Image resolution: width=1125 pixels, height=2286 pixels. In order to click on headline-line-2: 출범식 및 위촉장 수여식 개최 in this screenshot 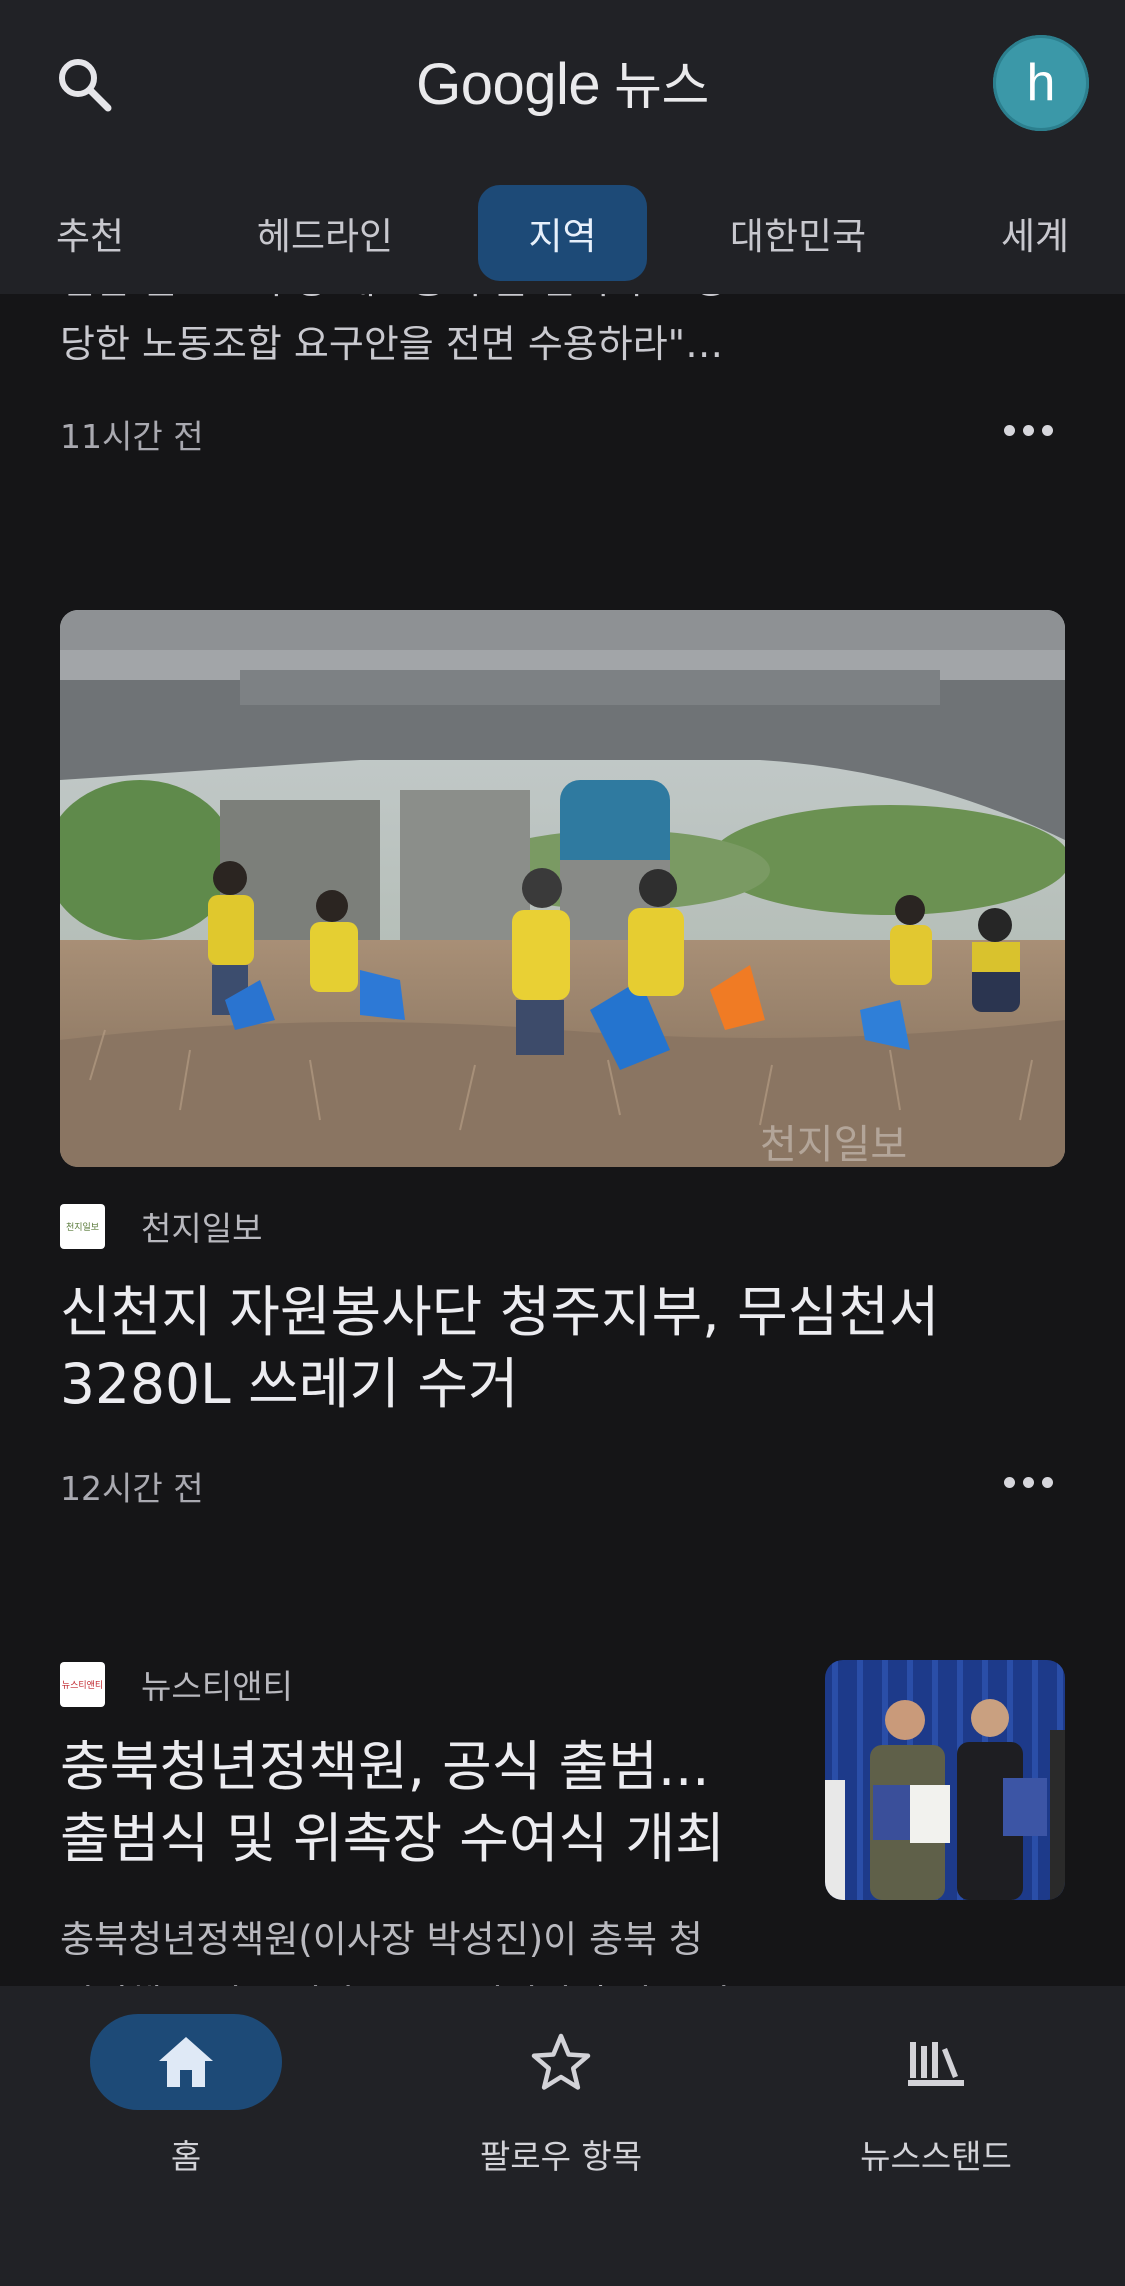, I will do `click(392, 1838)`.